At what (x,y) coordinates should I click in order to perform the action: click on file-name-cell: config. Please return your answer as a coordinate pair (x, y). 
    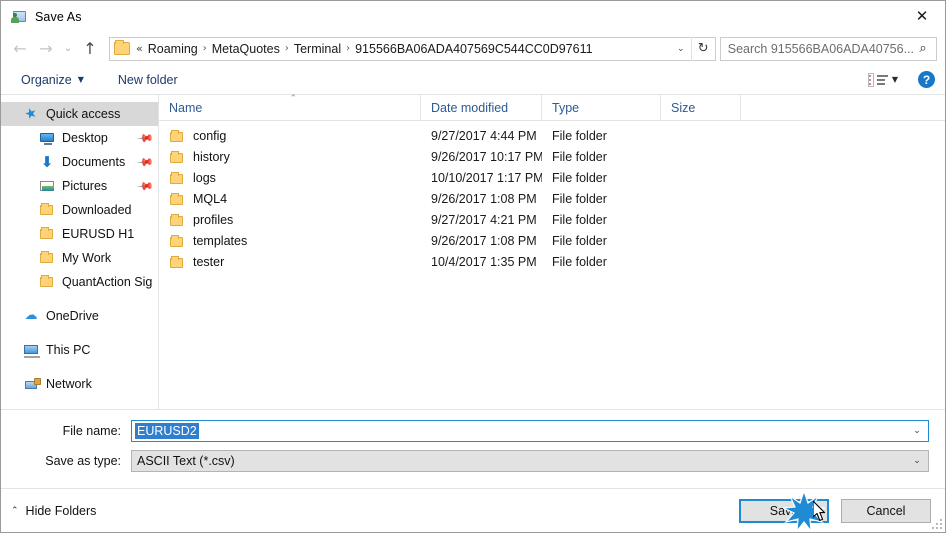
    Looking at the image, I should click on (290, 136).